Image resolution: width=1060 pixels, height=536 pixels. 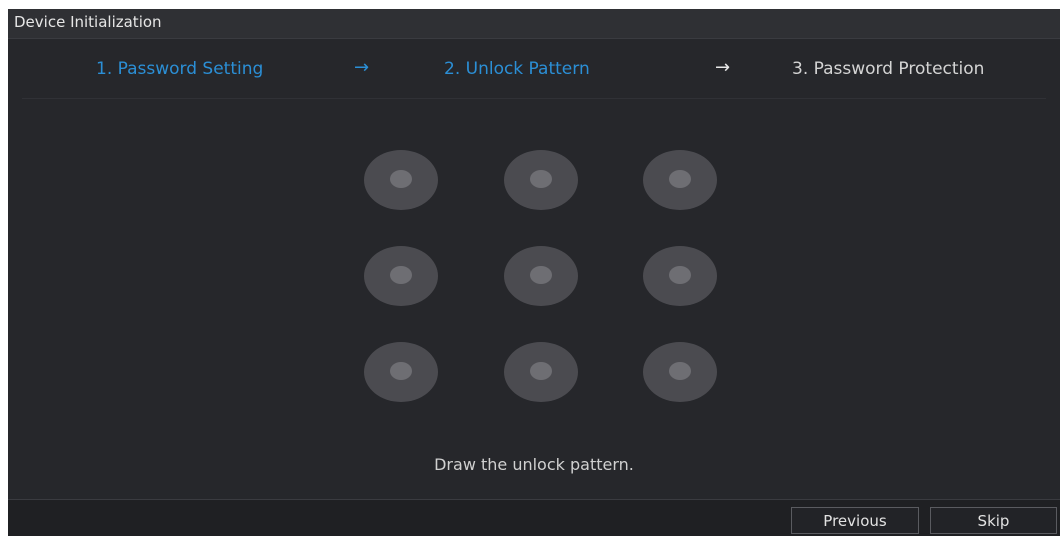 I want to click on step-unlock-pattern: 2. Unlock Pattern, so click(x=517, y=69).